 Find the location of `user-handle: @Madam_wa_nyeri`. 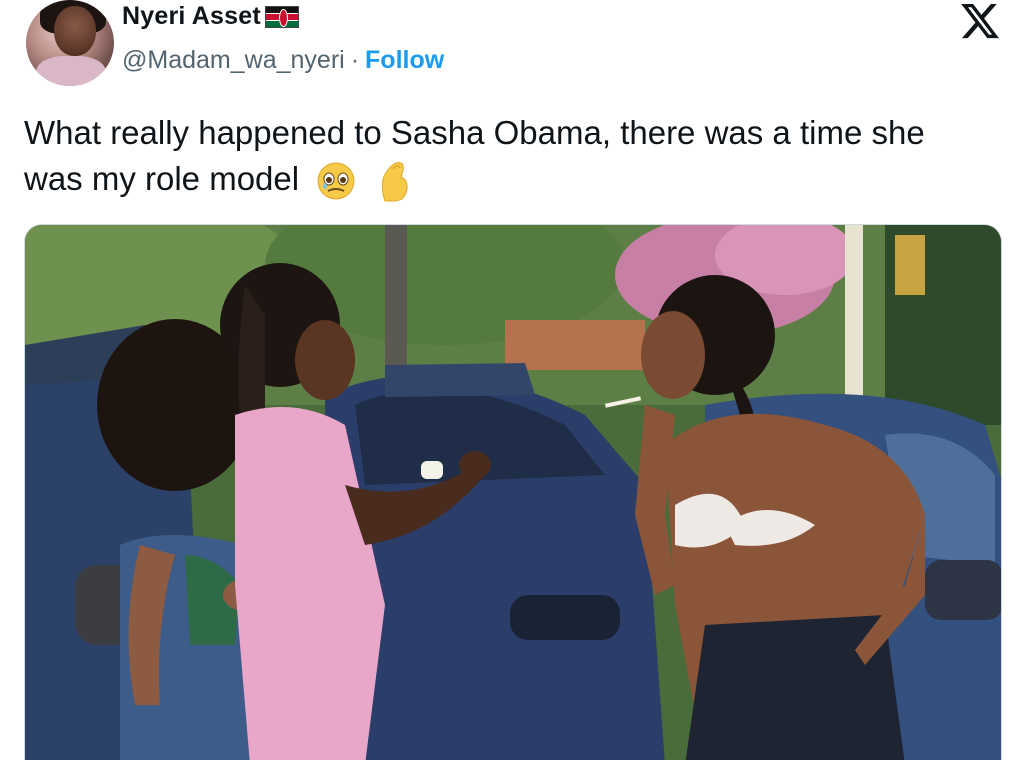

user-handle: @Madam_wa_nyeri is located at coordinates (233, 60).